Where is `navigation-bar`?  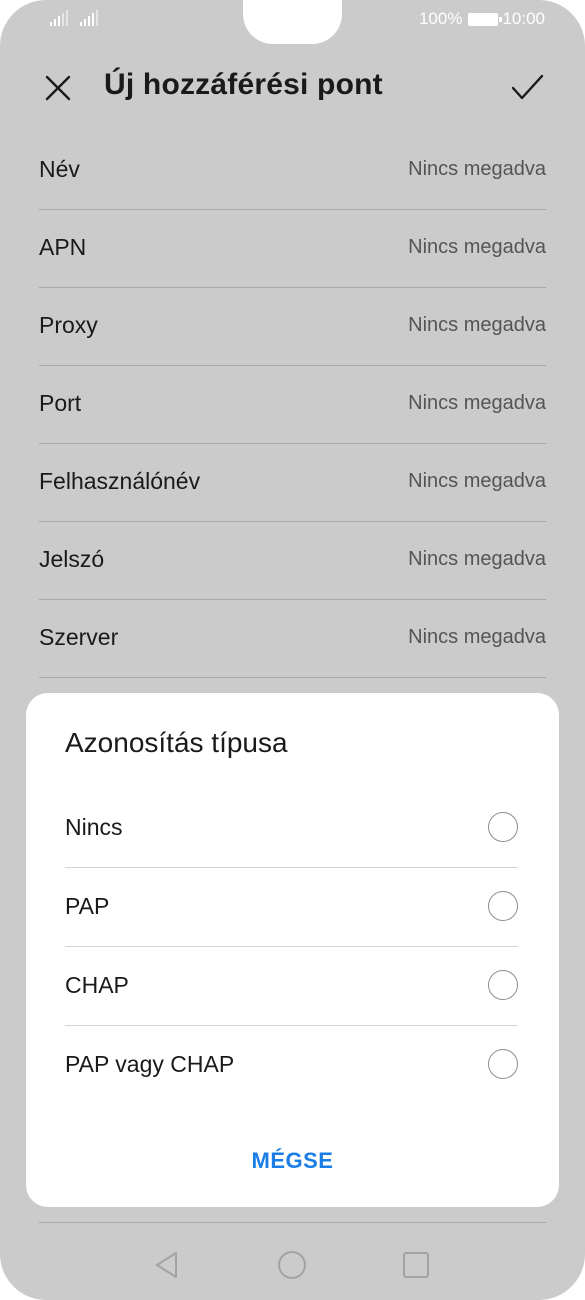
navigation-bar is located at coordinates (292, 1266).